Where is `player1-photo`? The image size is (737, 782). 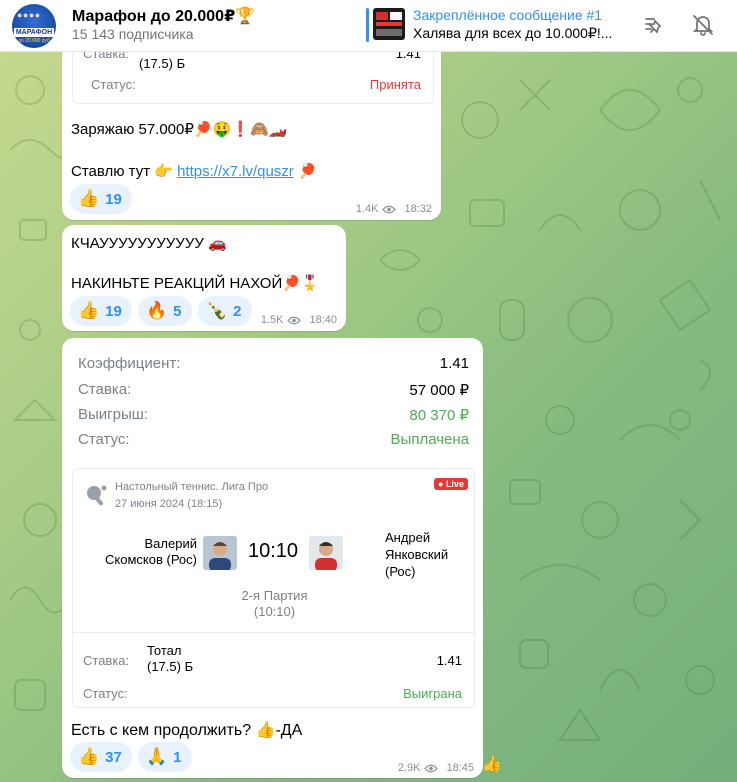 player1-photo is located at coordinates (220, 553).